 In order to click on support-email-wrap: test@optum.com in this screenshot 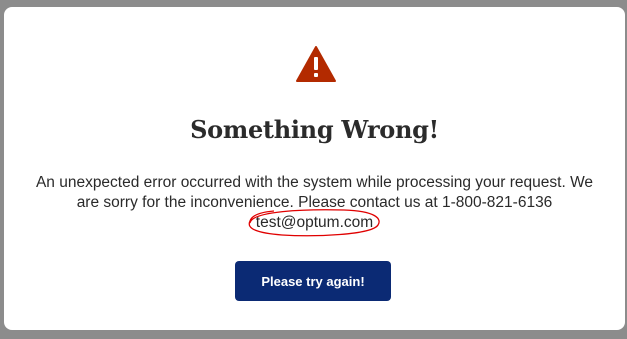, I will do `click(314, 223)`.